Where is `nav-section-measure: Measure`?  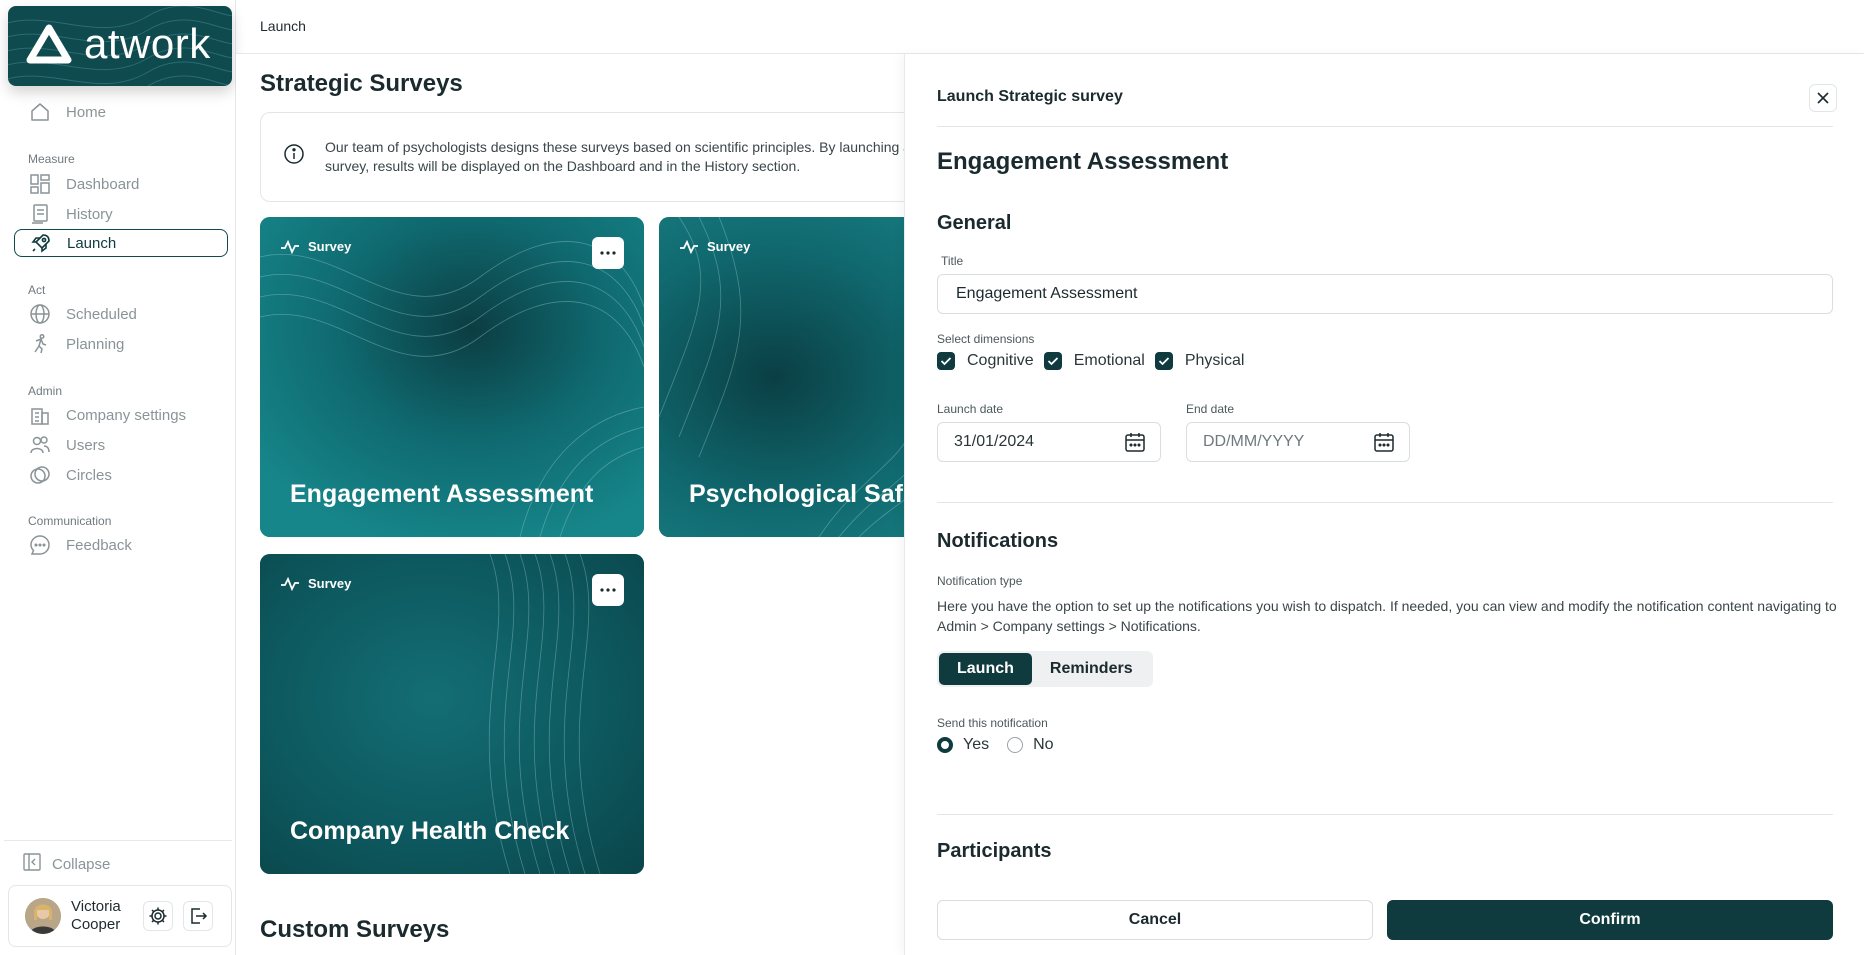 nav-section-measure: Measure is located at coordinates (51, 159).